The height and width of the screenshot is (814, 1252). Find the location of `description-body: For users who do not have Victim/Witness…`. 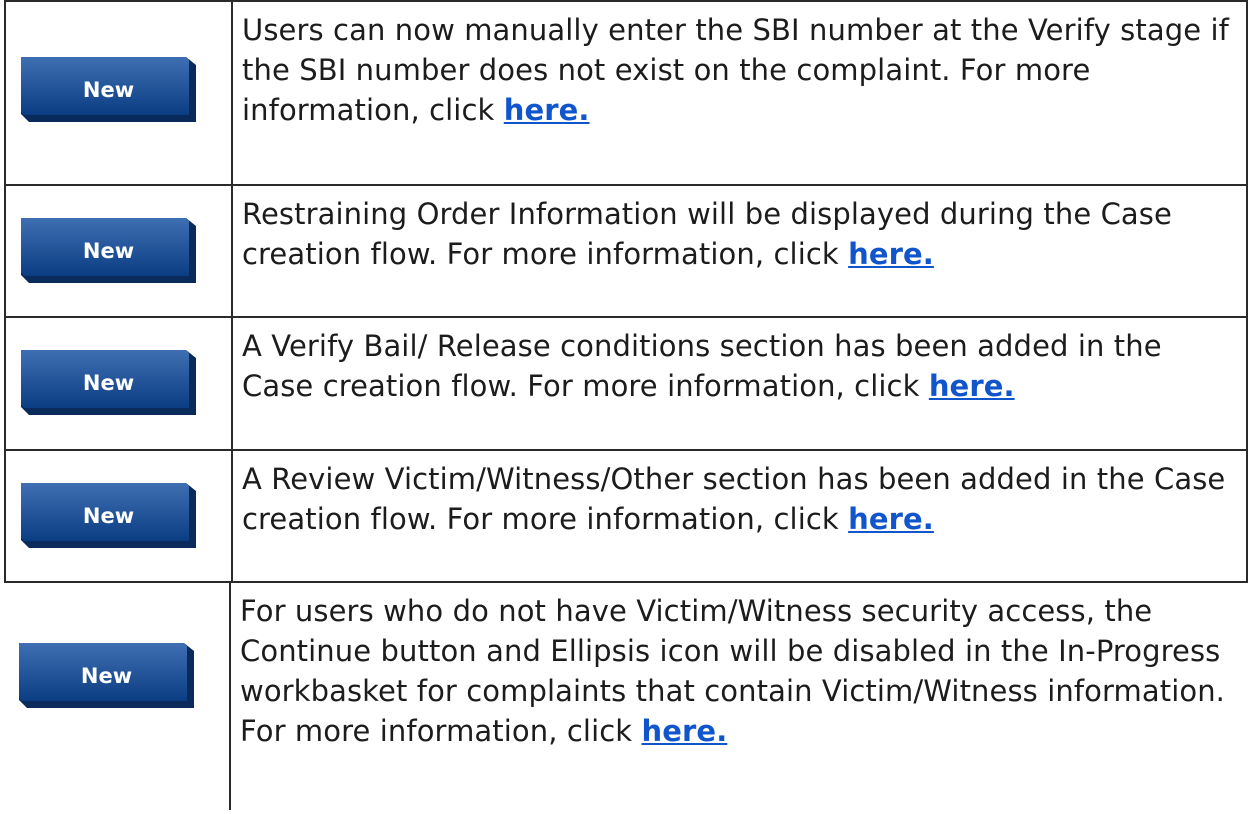

description-body: For users who do not have Victim/Witness… is located at coordinates (732, 671).